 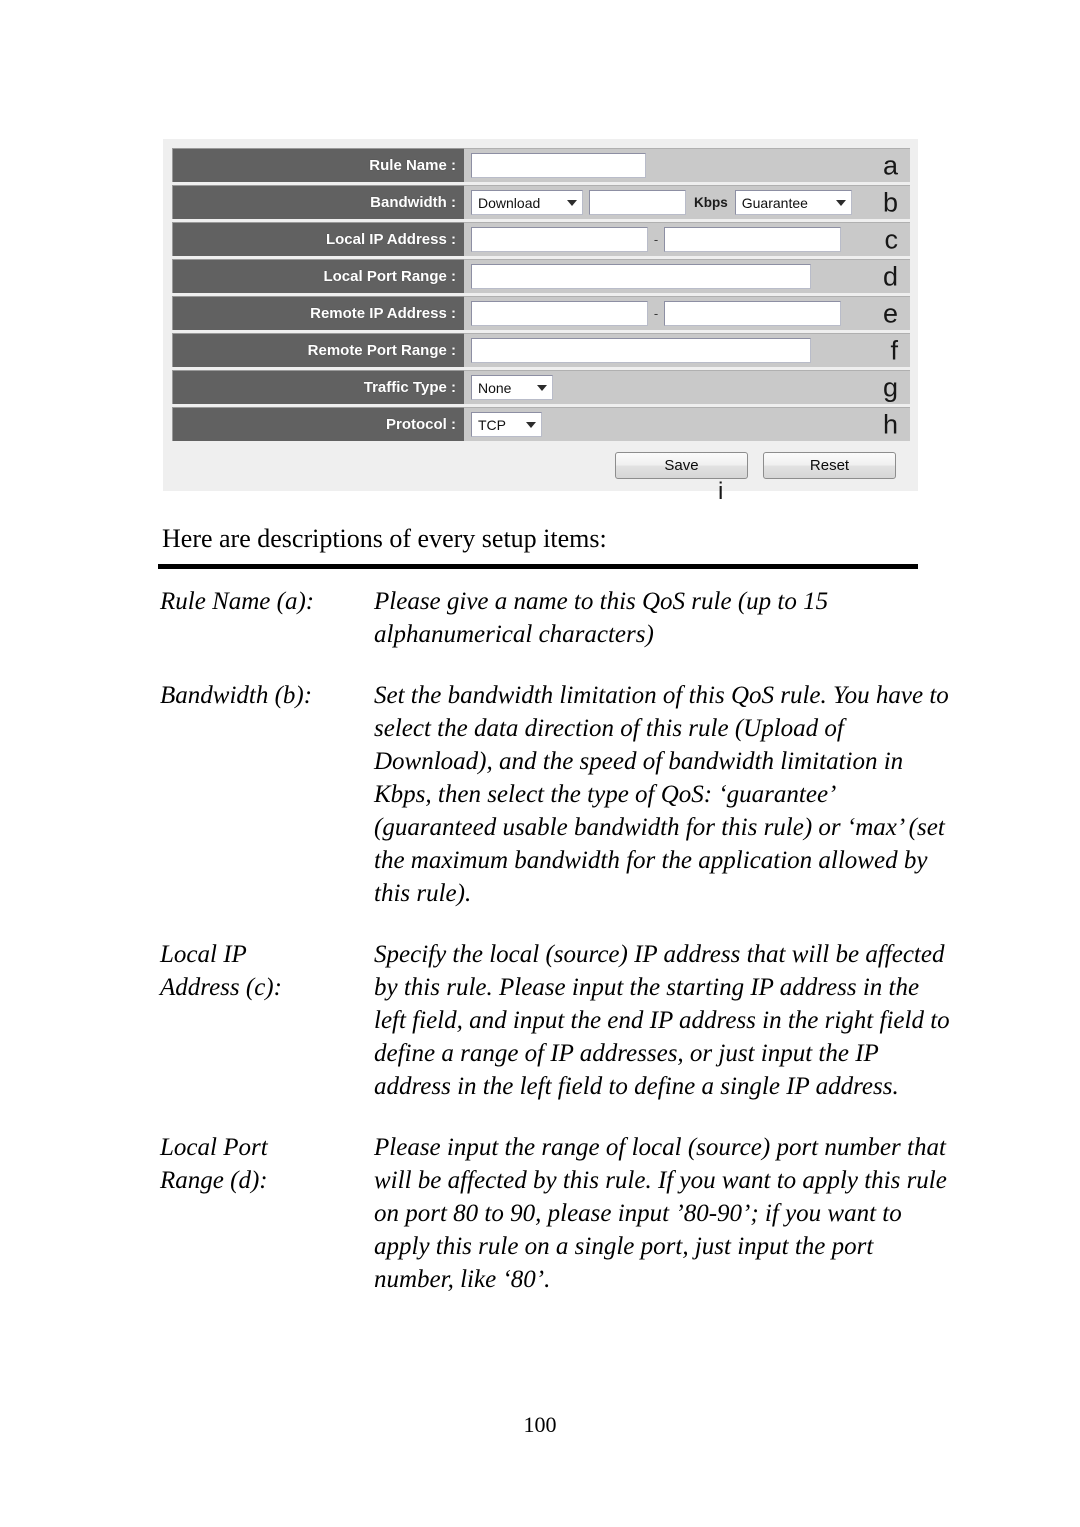 I want to click on page-number: 100, so click(x=540, y=1424).